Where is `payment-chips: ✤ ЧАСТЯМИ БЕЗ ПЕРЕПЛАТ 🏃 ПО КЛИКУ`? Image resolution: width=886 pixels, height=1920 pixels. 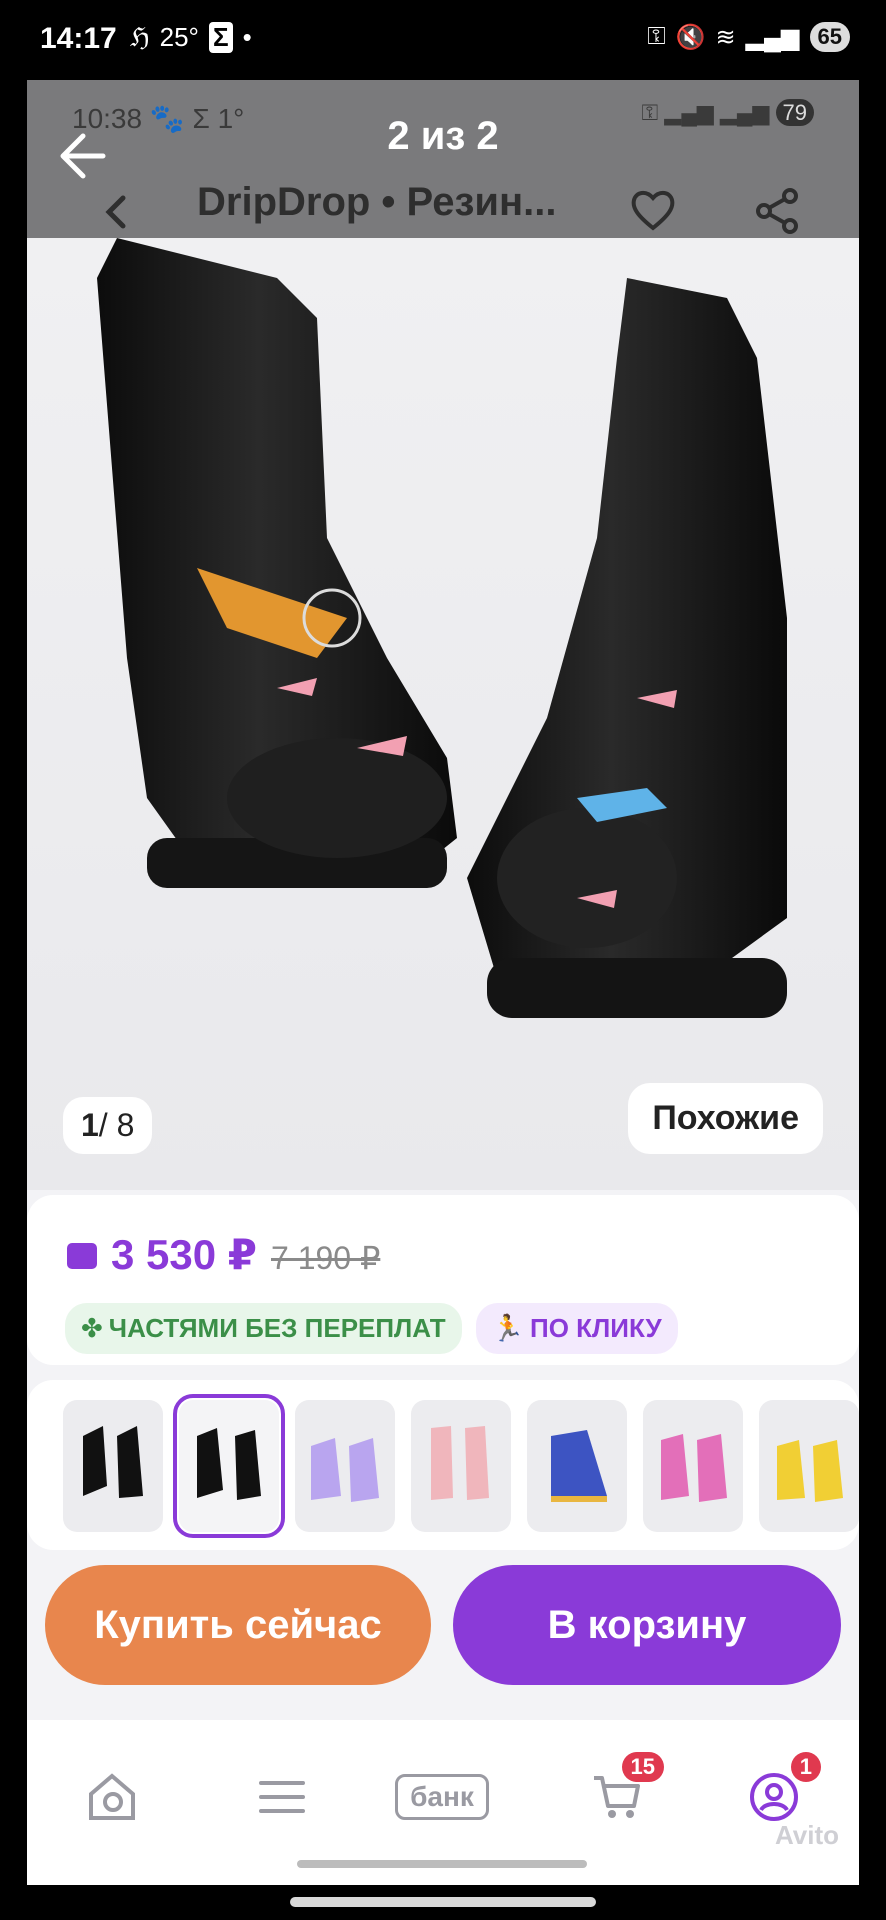 payment-chips: ✤ ЧАСТЯМИ БЕЗ ПЕРЕПЛАТ 🏃 ПО КЛИКУ is located at coordinates (371, 1328).